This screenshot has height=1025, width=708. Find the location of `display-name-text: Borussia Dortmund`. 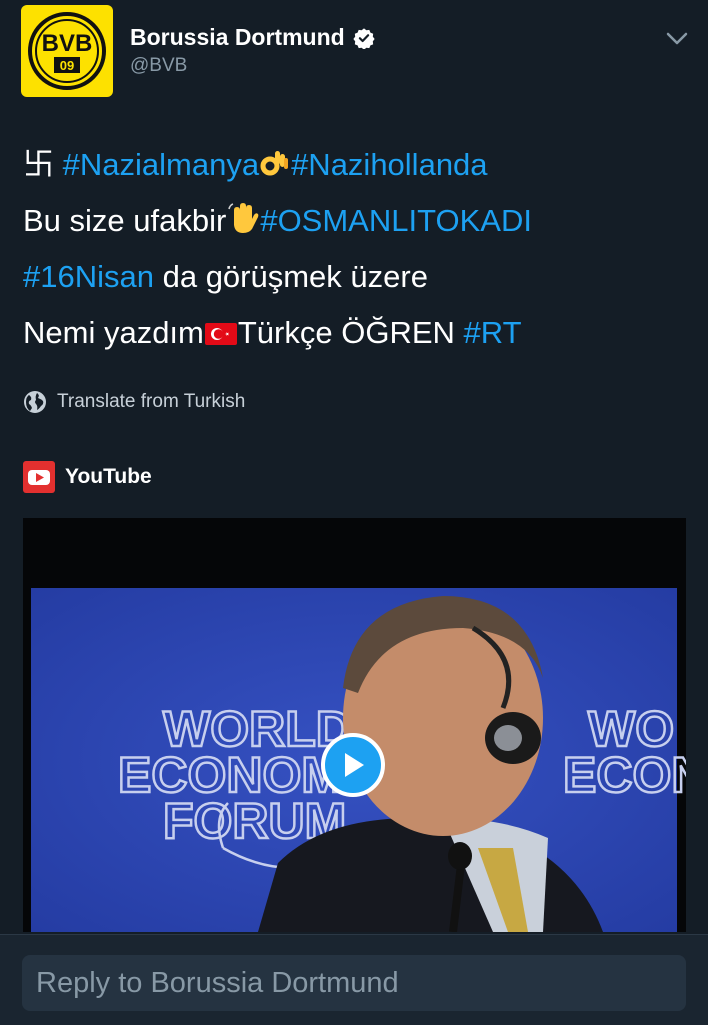

display-name-text: Borussia Dortmund is located at coordinates (237, 37).